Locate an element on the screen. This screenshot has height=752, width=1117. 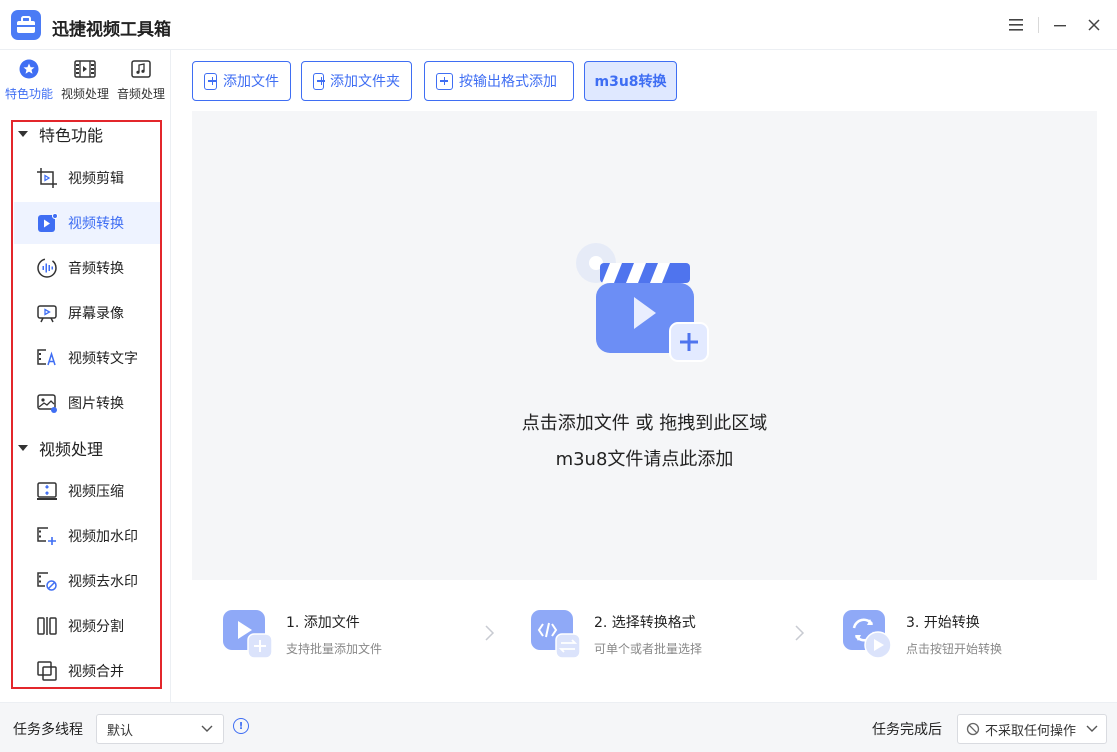
title-bar: 迅捷视频工具箱 is located at coordinates (558, 25).